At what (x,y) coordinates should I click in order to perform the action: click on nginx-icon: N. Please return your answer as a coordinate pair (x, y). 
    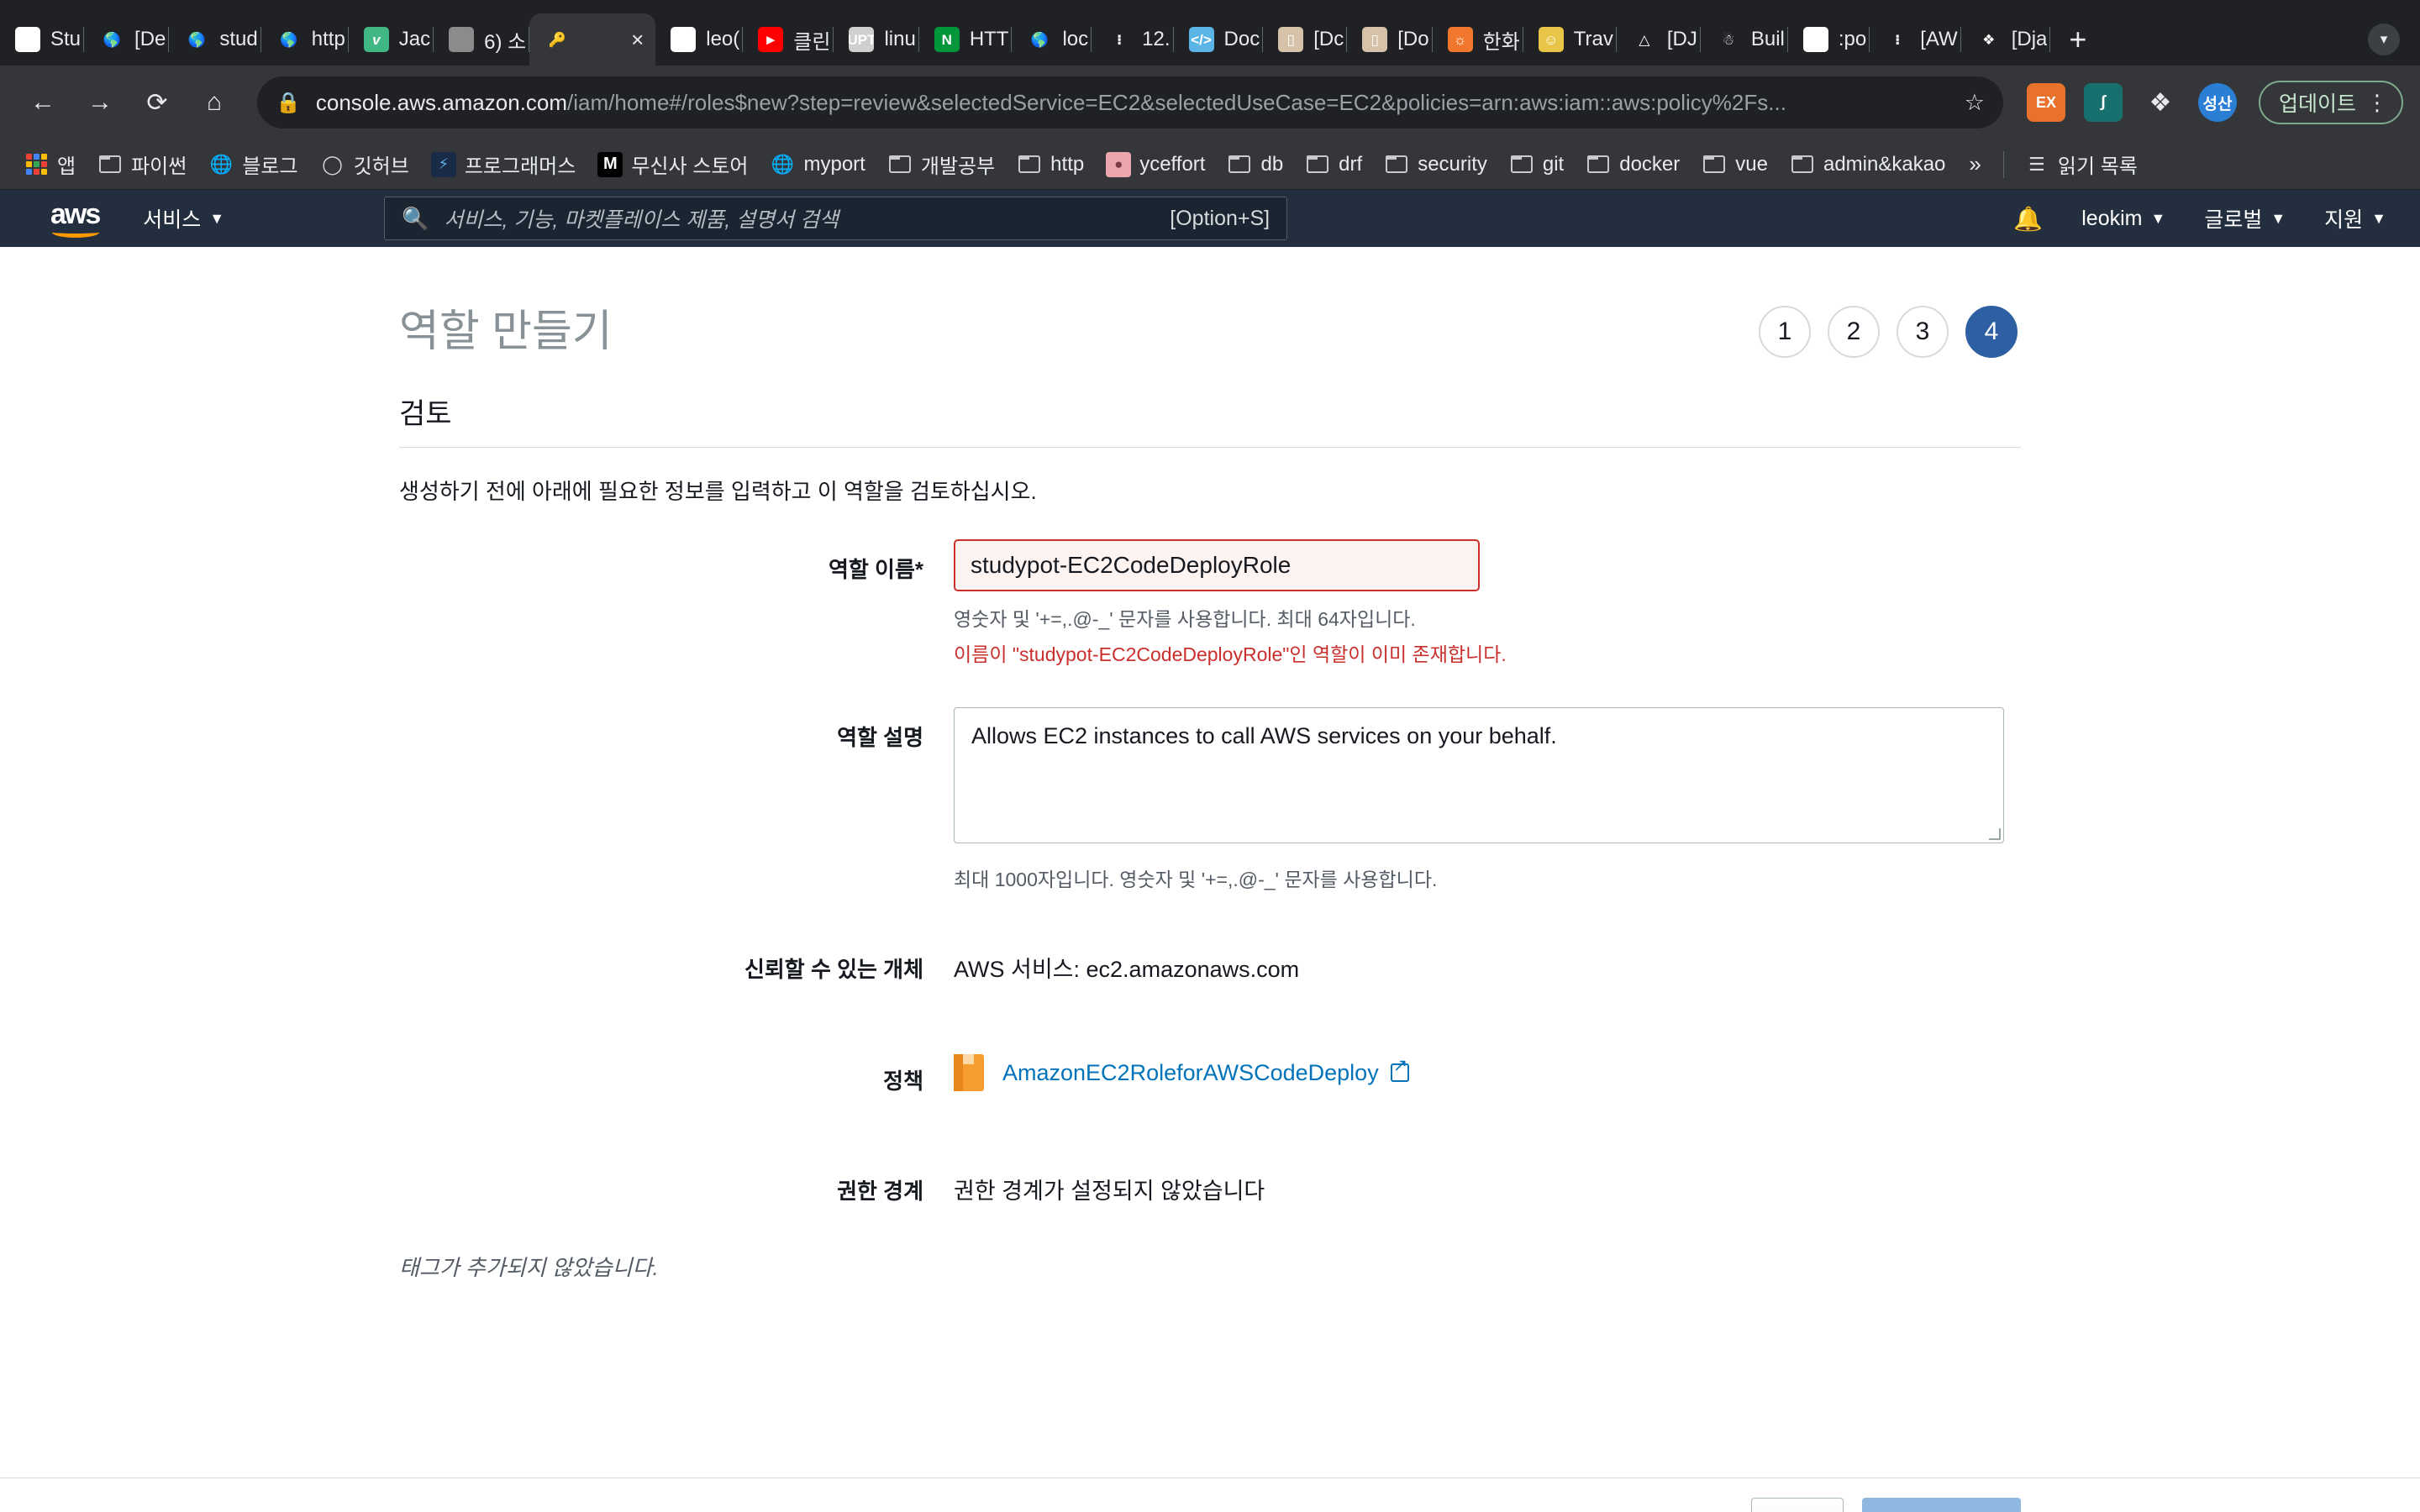
    Looking at the image, I should click on (947, 39).